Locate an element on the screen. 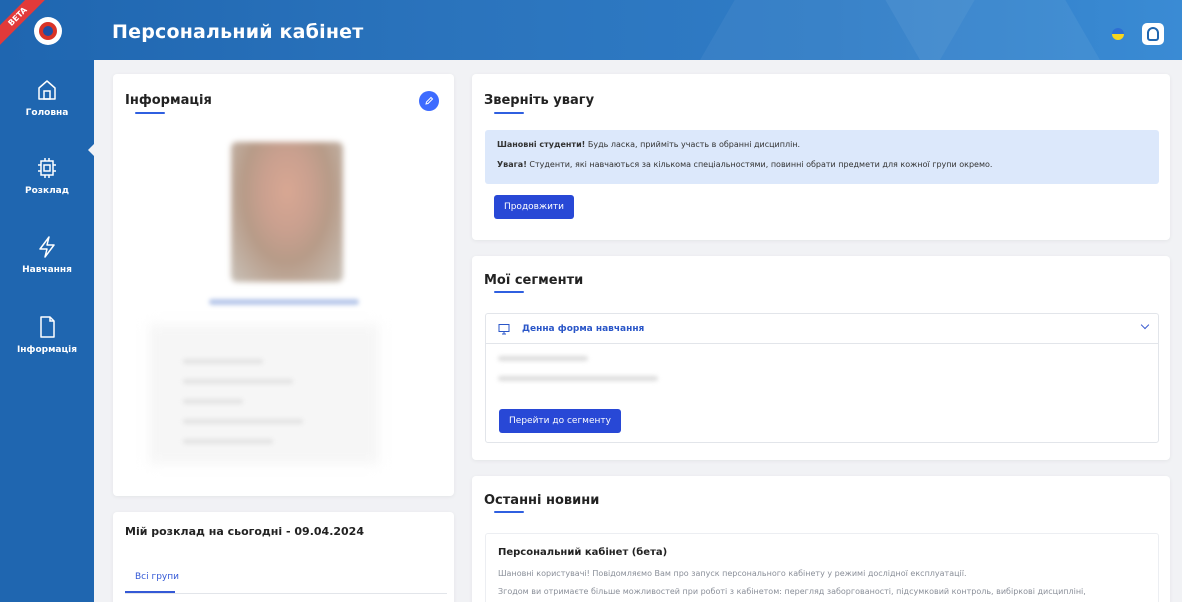  sidebar-item-learning: Навчання is located at coordinates (47, 255).